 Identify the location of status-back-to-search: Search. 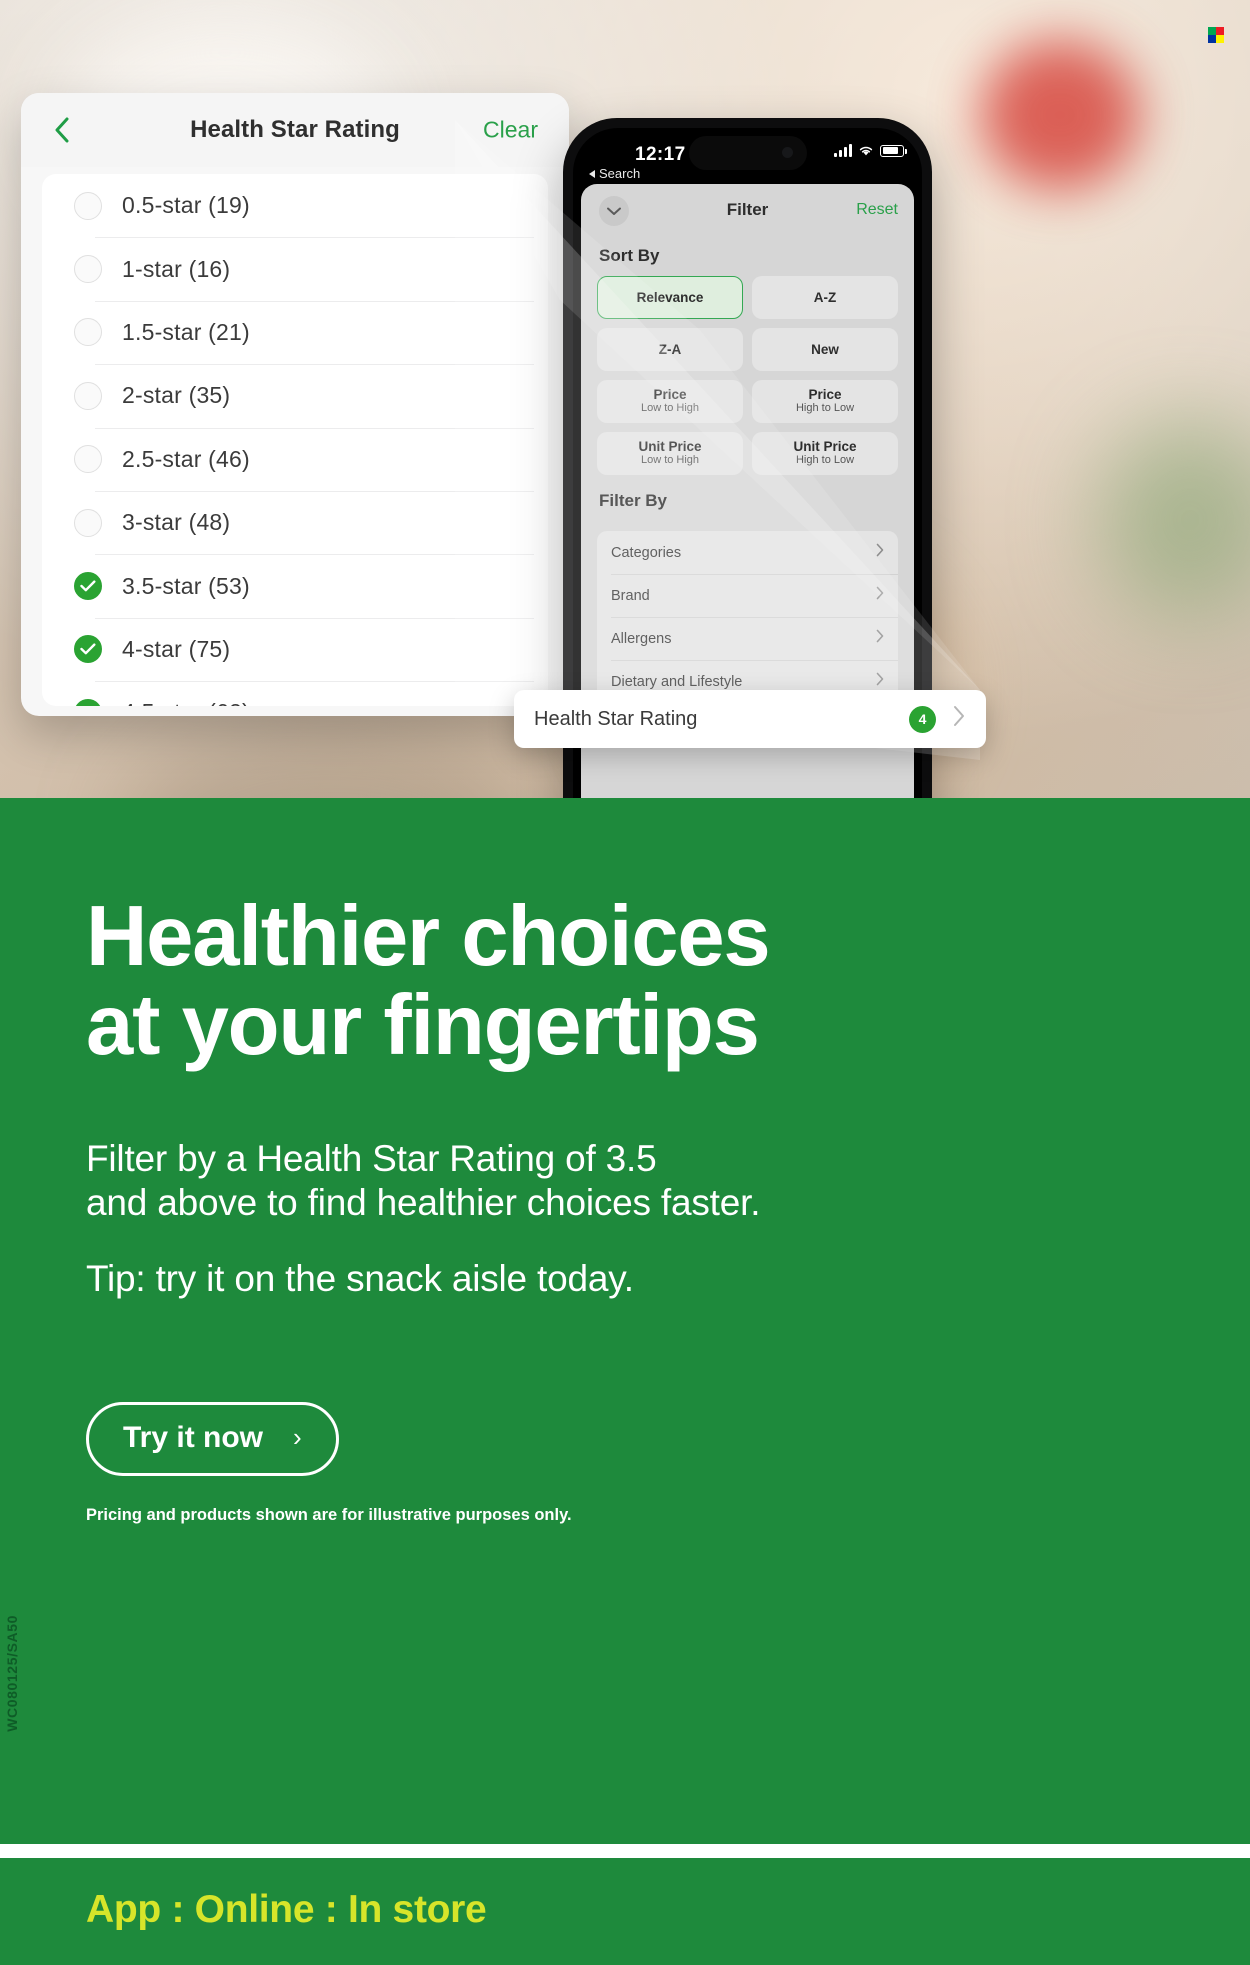
(614, 173).